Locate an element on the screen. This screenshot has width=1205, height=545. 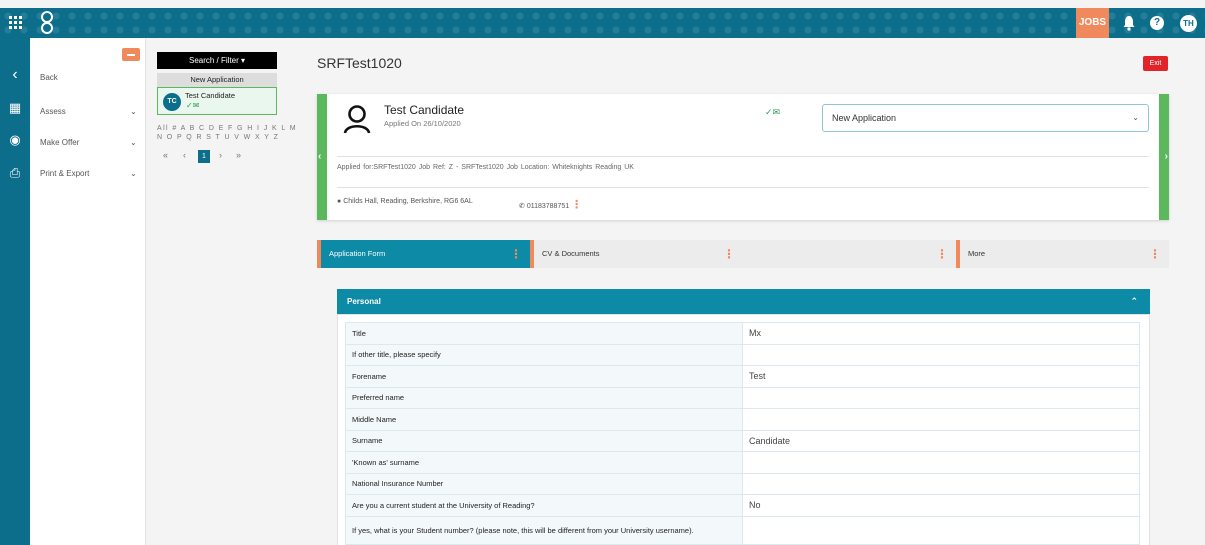
help-icon: ? is located at coordinates (1157, 23).